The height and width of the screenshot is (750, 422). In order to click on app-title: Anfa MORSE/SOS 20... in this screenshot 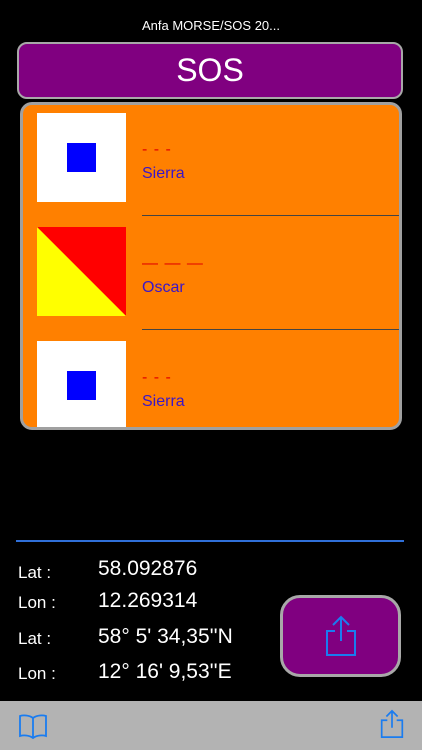, I will do `click(211, 25)`.